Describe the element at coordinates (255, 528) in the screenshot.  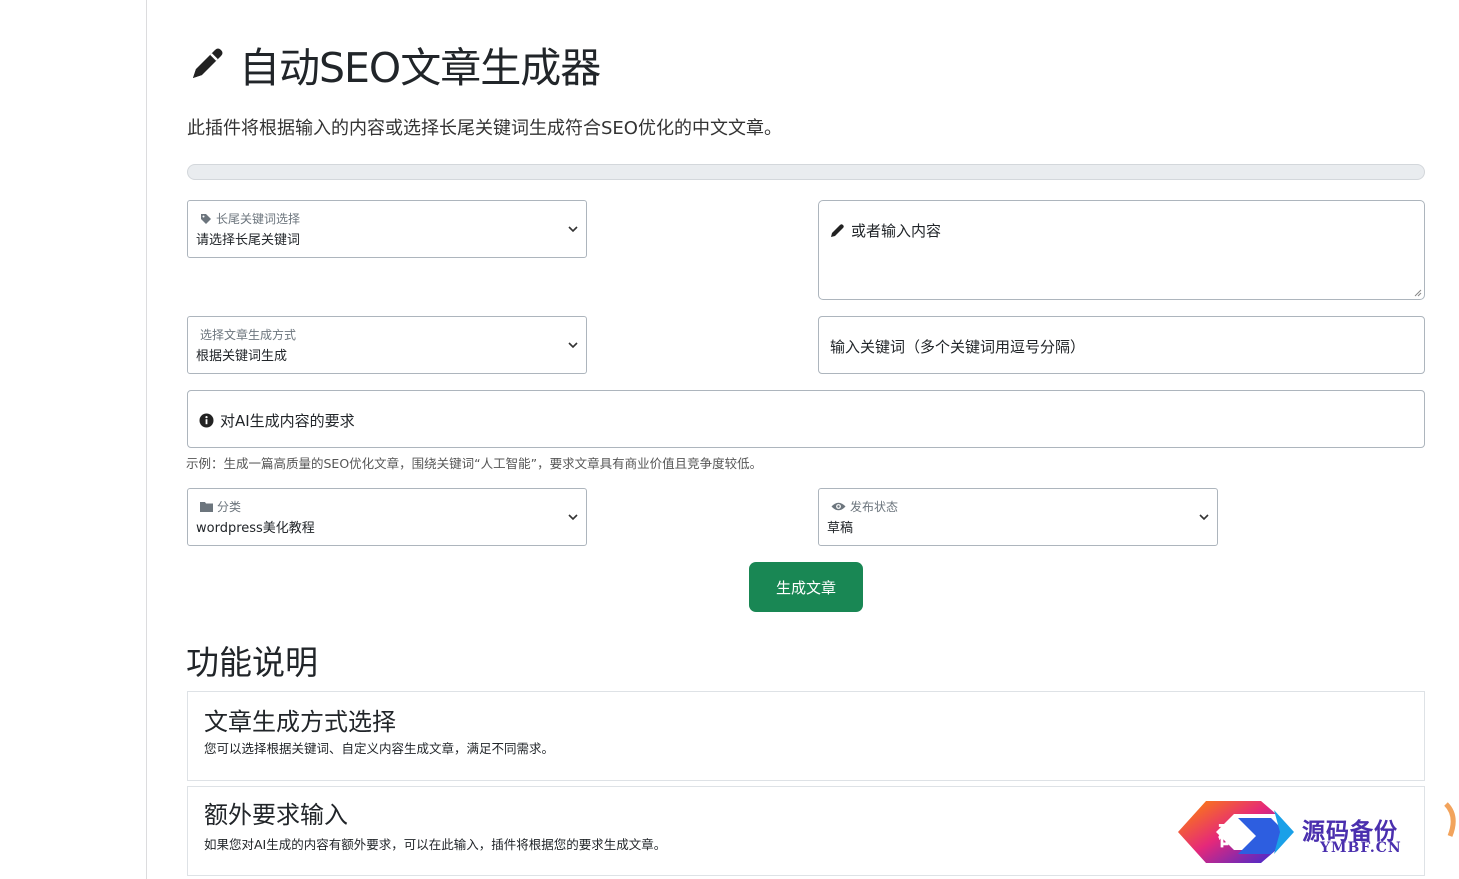
I see `category-value: wordpress美化教程` at that location.